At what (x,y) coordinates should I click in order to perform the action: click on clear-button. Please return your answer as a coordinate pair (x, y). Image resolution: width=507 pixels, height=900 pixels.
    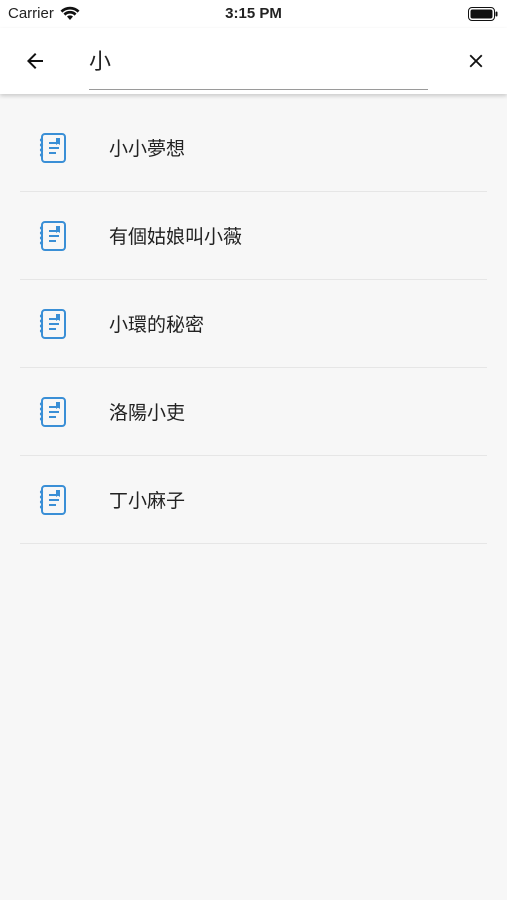
    Looking at the image, I should click on (476, 61).